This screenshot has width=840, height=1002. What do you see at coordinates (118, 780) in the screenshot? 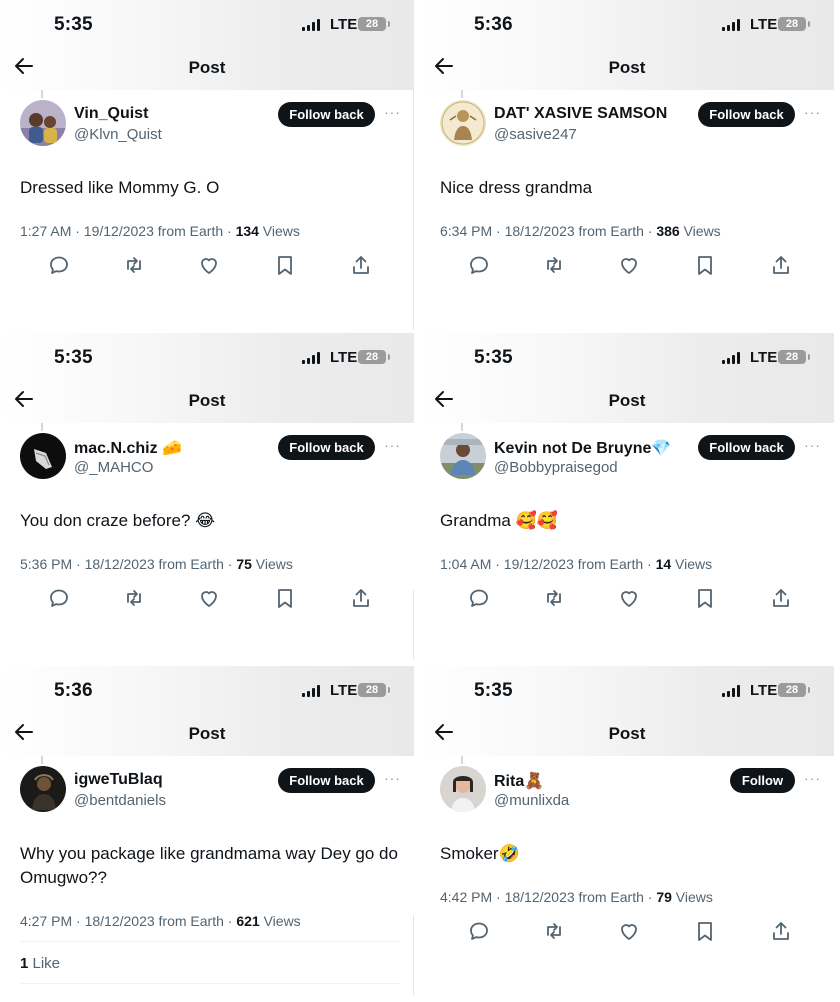
I see `display-name: igweTuBlaq` at bounding box center [118, 780].